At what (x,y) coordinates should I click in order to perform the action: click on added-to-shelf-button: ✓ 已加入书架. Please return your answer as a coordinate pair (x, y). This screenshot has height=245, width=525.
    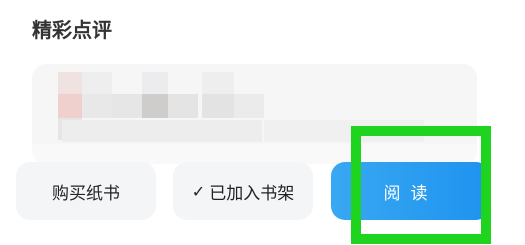
    Looking at the image, I should click on (243, 191).